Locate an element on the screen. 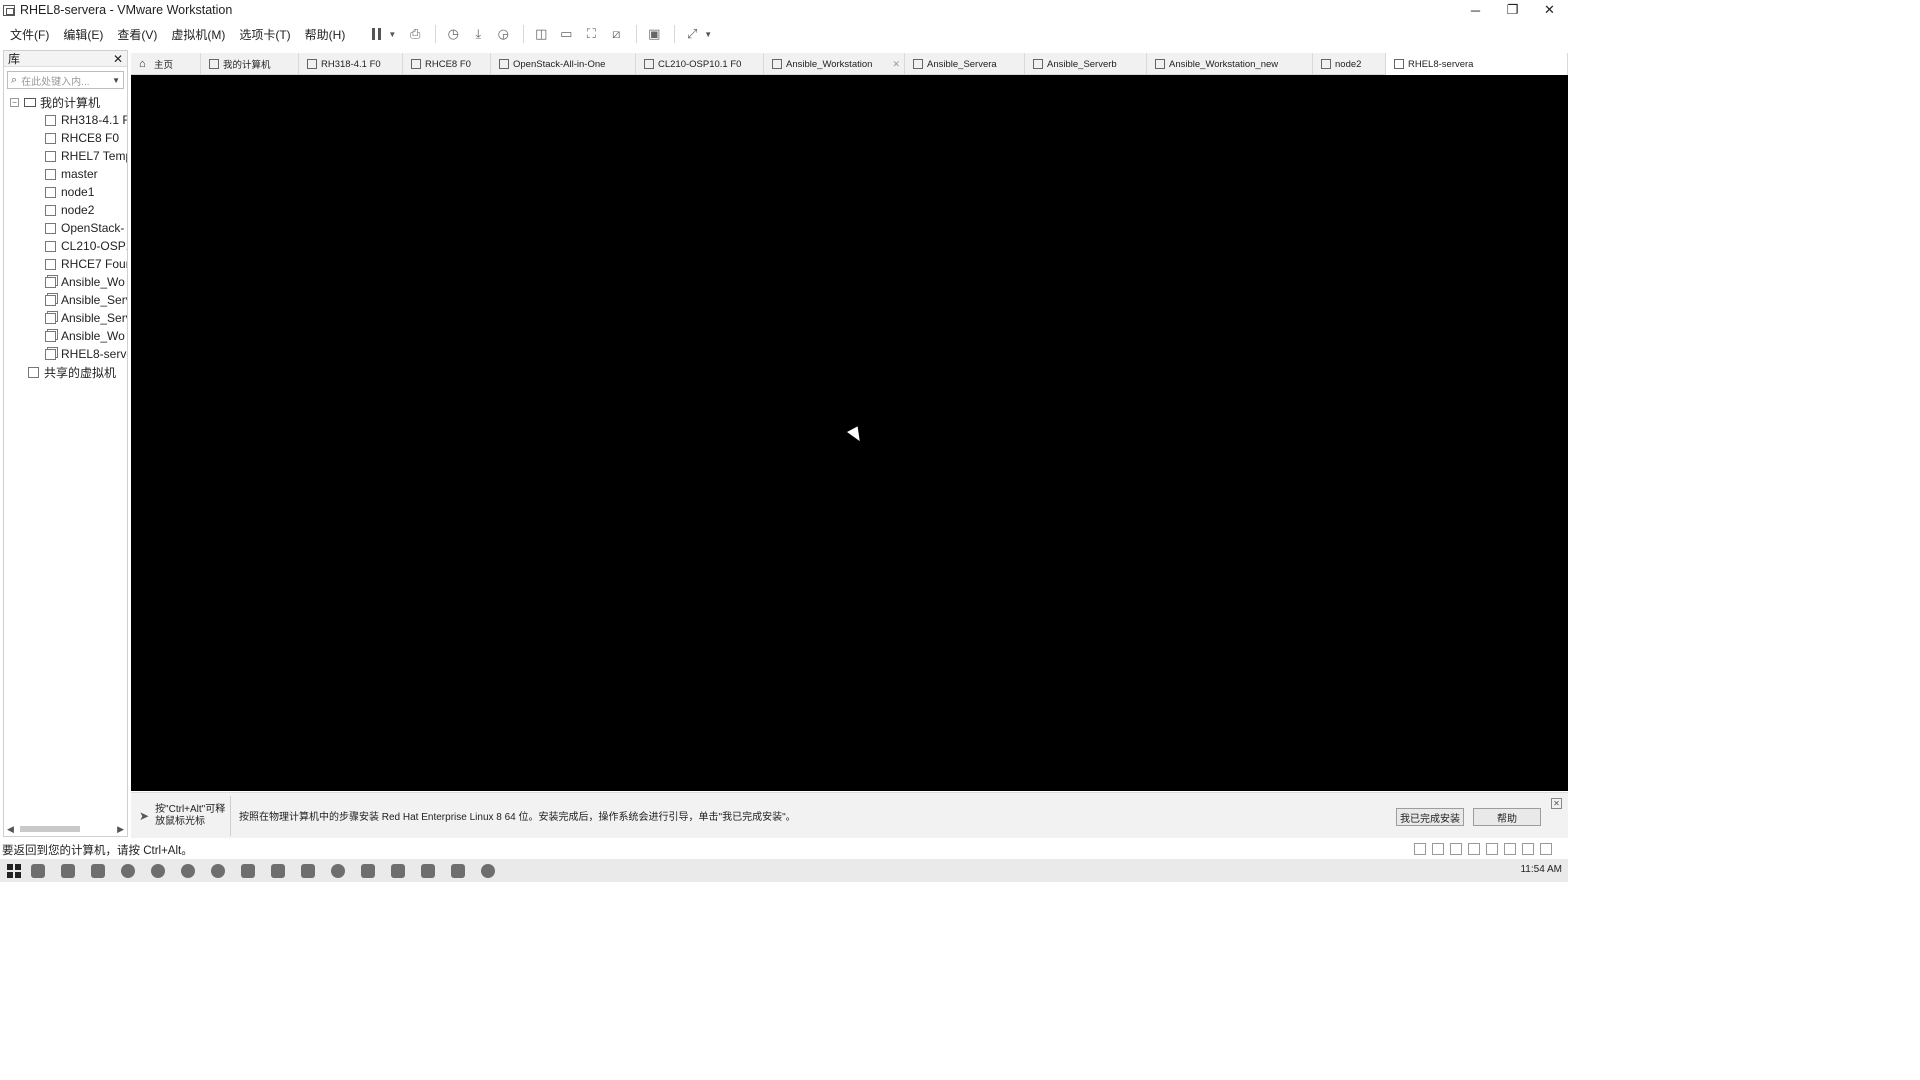  edge-icon is located at coordinates (158, 870).